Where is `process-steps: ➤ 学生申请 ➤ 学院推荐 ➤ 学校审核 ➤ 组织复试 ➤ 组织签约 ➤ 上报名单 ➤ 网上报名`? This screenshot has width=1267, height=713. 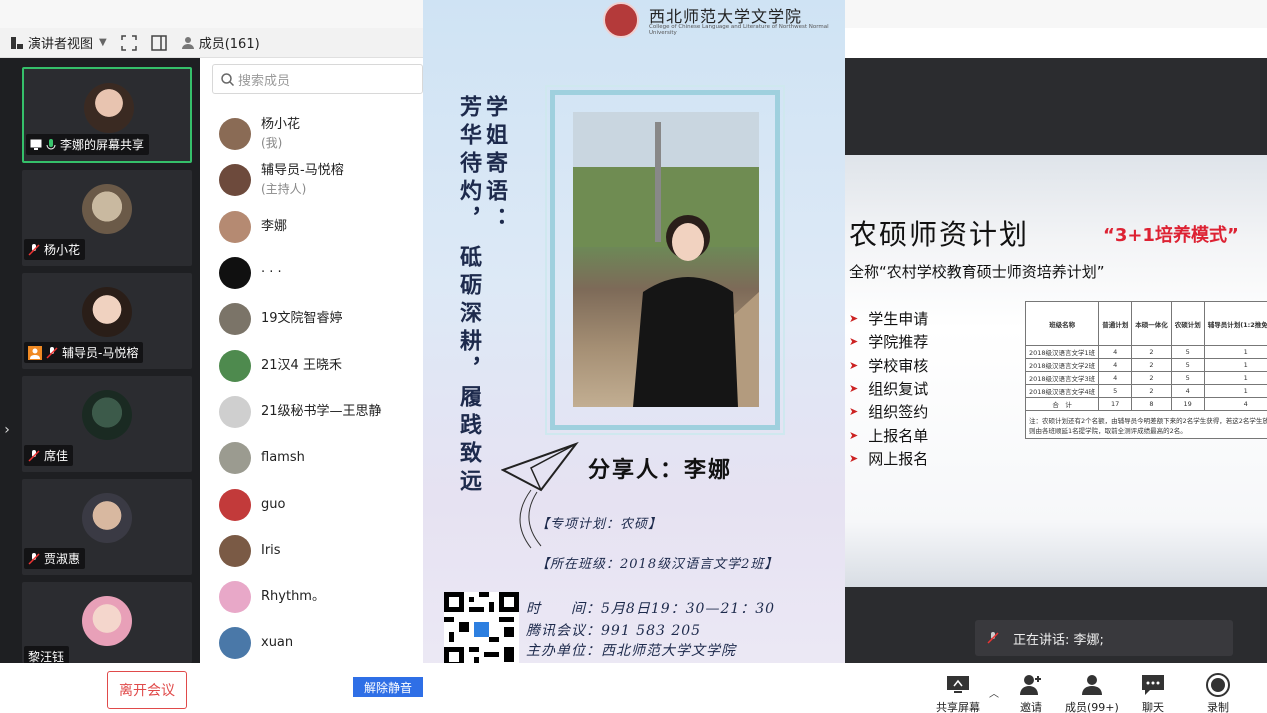
process-steps: ➤ 学生申请 ➤ 学院推荐 ➤ 学校审核 ➤ 组织复试 ➤ 组织签约 ➤ 上报名单 ➤ 网上报名 is located at coordinates (888, 388).